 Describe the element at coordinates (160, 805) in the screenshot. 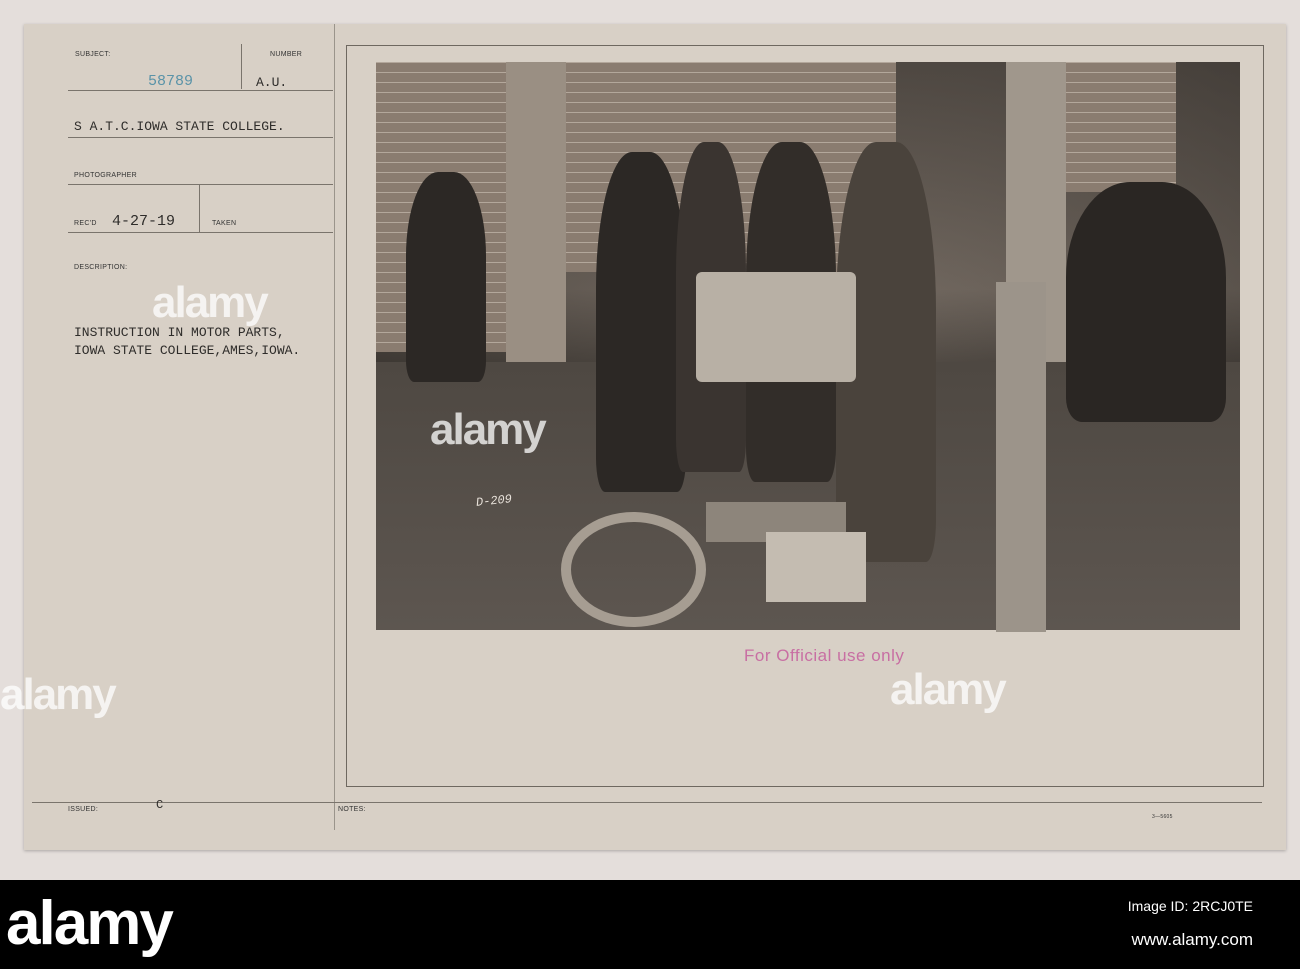

I see `issued-value: C` at that location.